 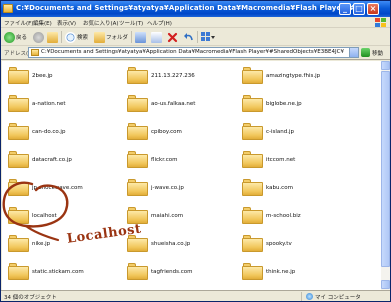 I want to click on folder-item: spooky.tv, so click(x=302, y=247).